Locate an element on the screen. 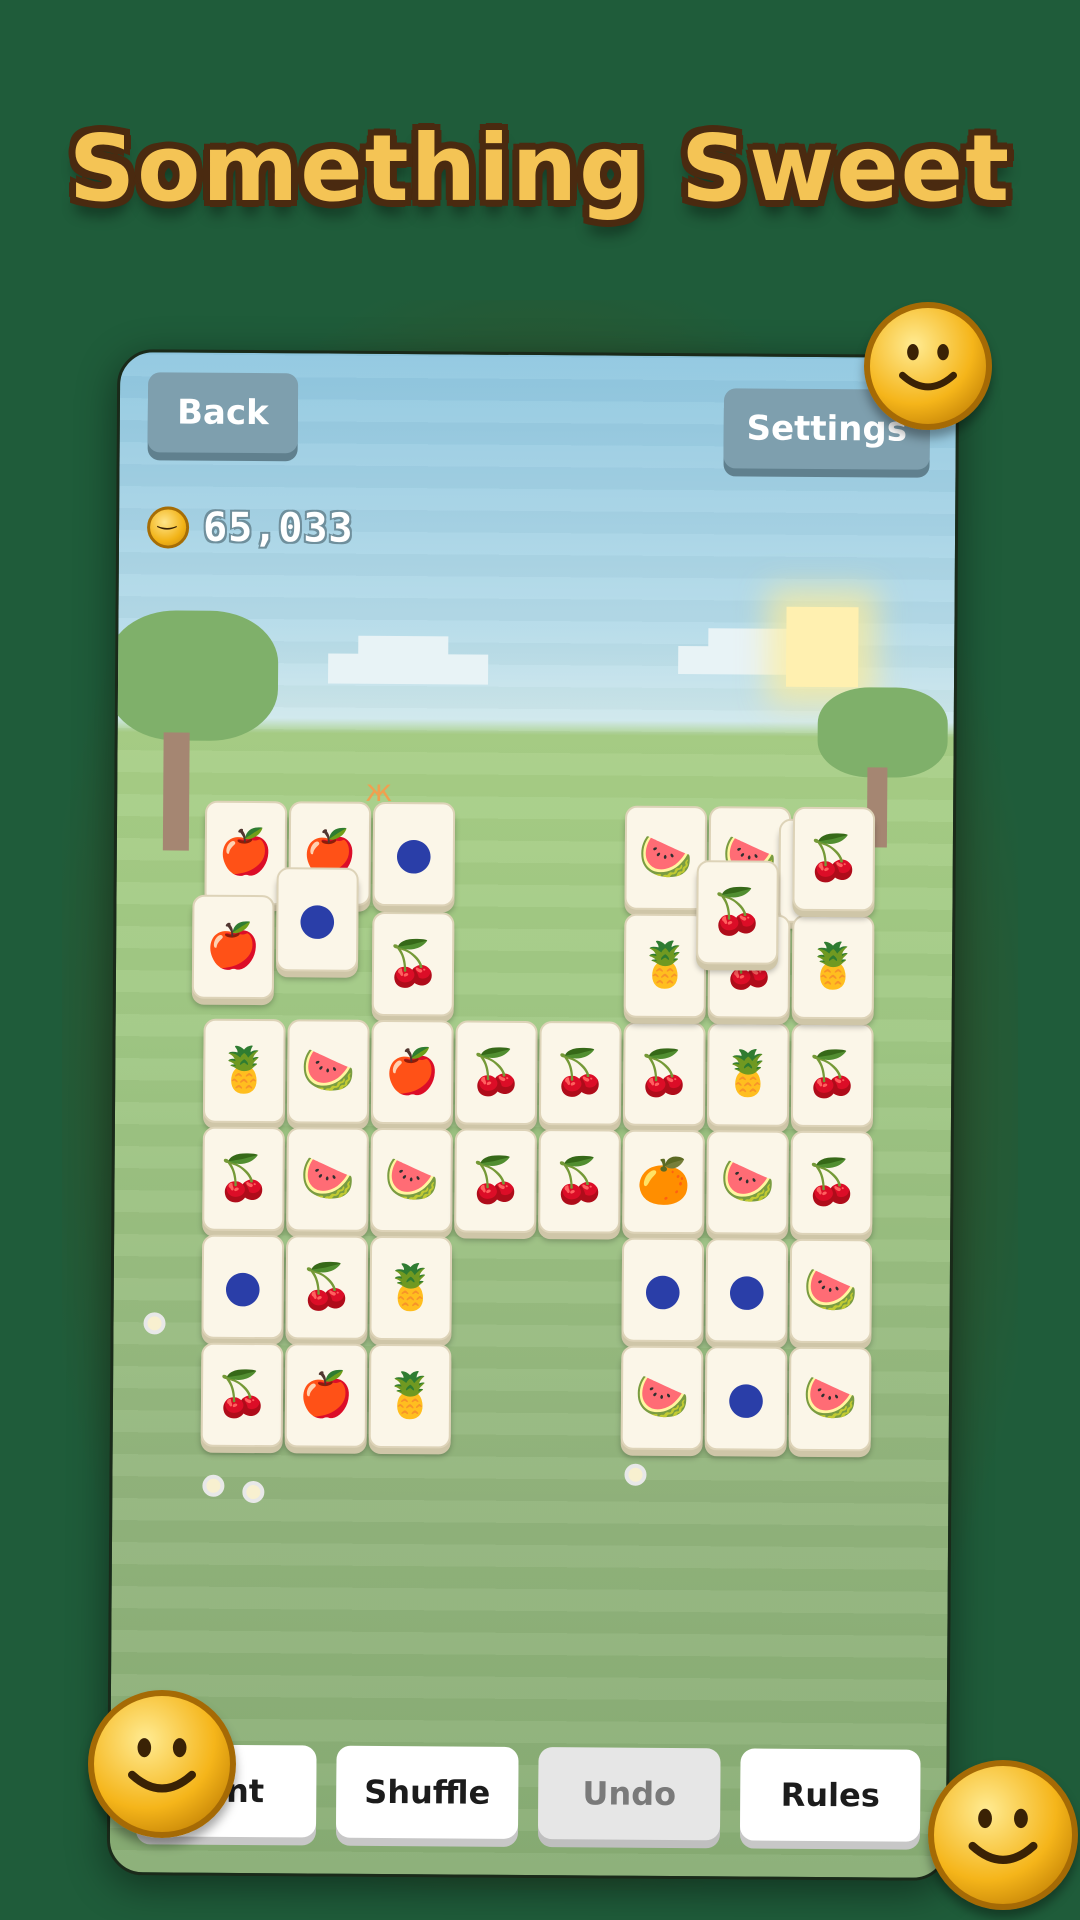  coin-icon is located at coordinates (168, 527).